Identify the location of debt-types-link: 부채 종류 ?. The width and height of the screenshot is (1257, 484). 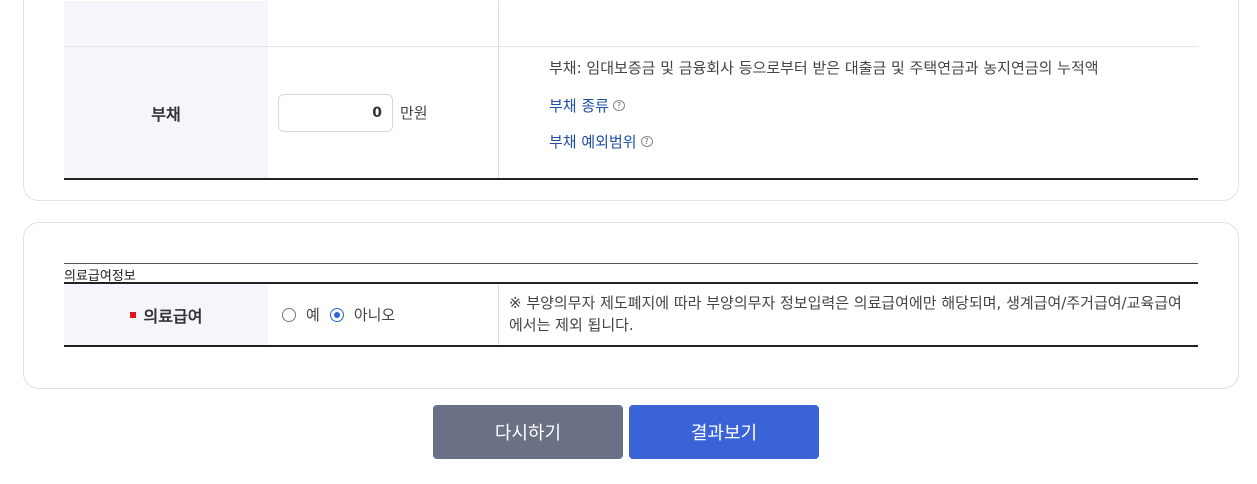
(587, 105).